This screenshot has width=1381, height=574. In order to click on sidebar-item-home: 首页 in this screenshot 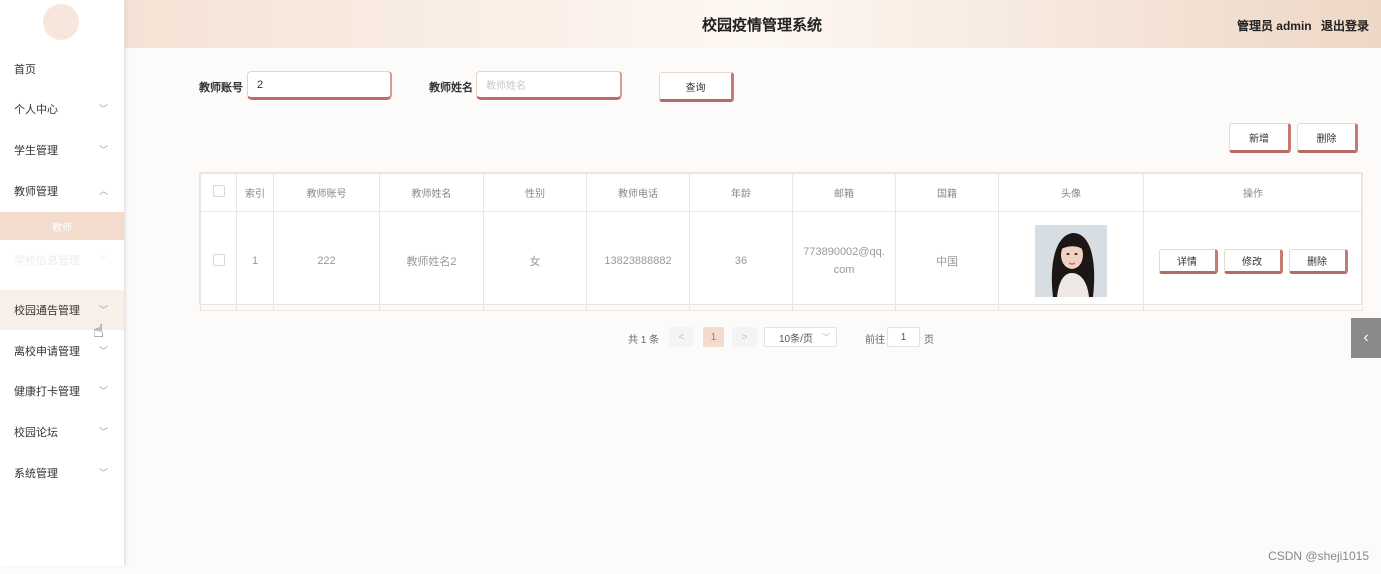, I will do `click(62, 69)`.